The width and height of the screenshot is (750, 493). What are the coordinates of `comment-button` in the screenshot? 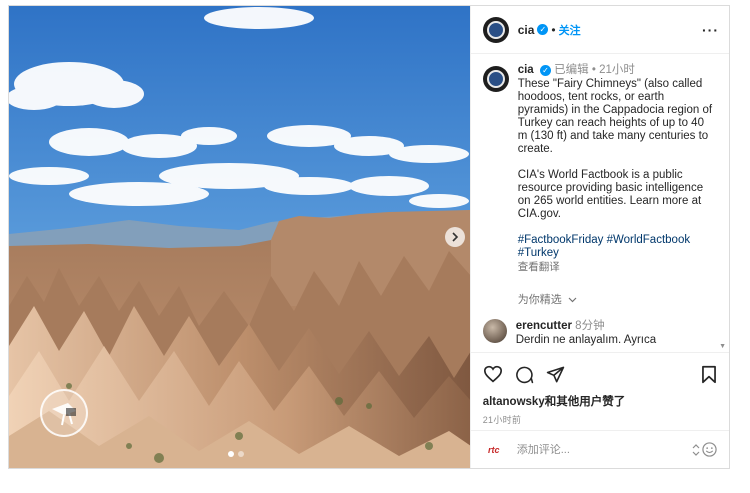 It's located at (524, 374).